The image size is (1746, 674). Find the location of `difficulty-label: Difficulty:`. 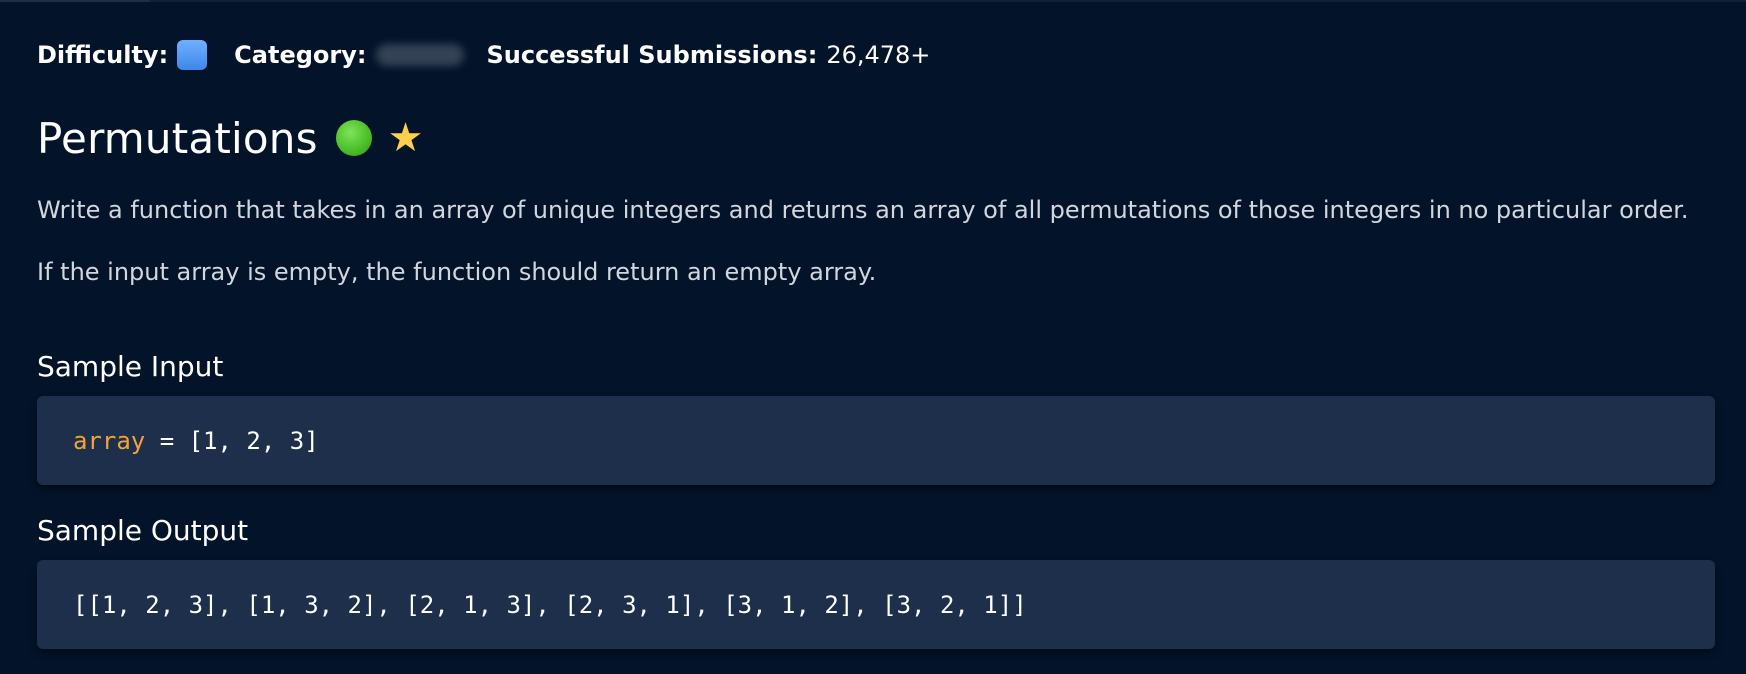

difficulty-label: Difficulty: is located at coordinates (103, 55).